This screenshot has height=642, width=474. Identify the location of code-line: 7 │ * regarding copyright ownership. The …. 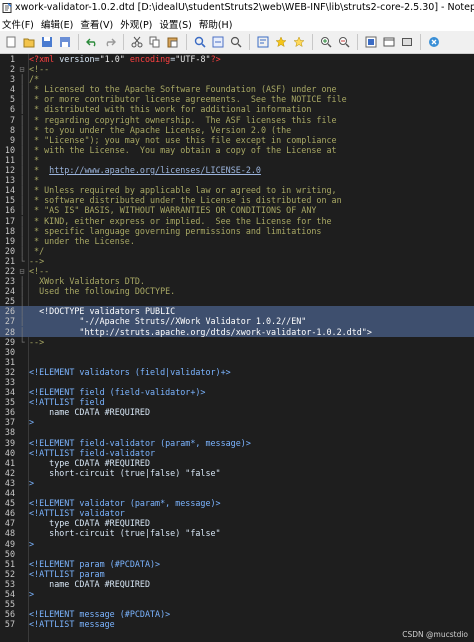
(237, 120).